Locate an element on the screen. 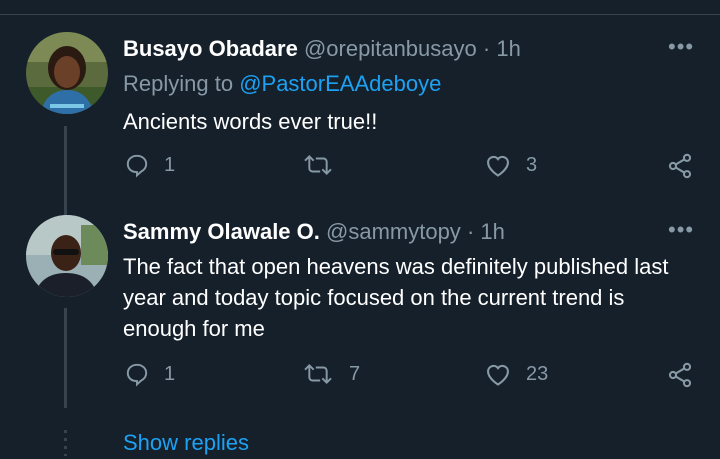 The width and height of the screenshot is (720, 459). thread-dots is located at coordinates (65, 443).